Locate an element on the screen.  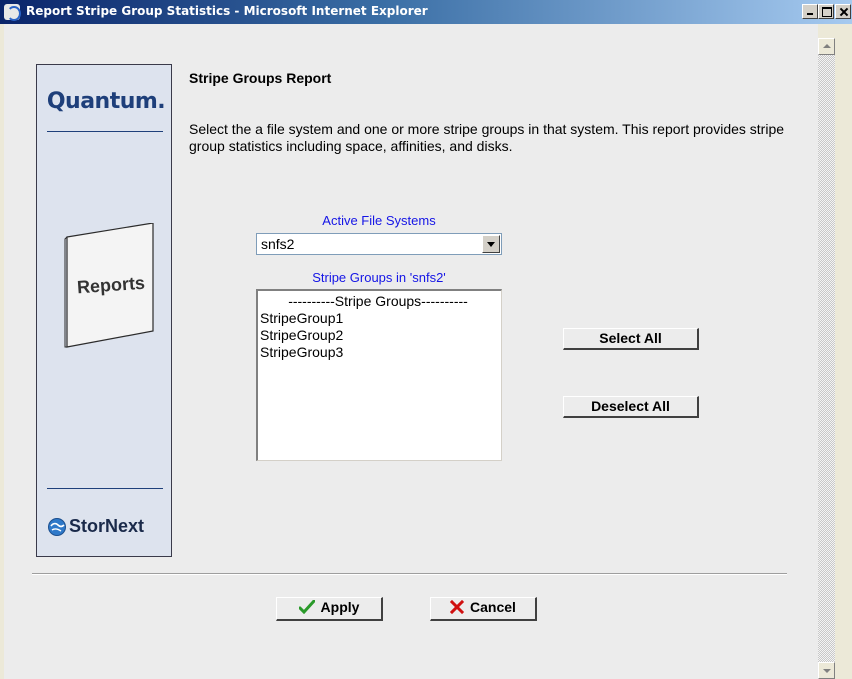
stornext-logo: StorNext is located at coordinates (109, 527).